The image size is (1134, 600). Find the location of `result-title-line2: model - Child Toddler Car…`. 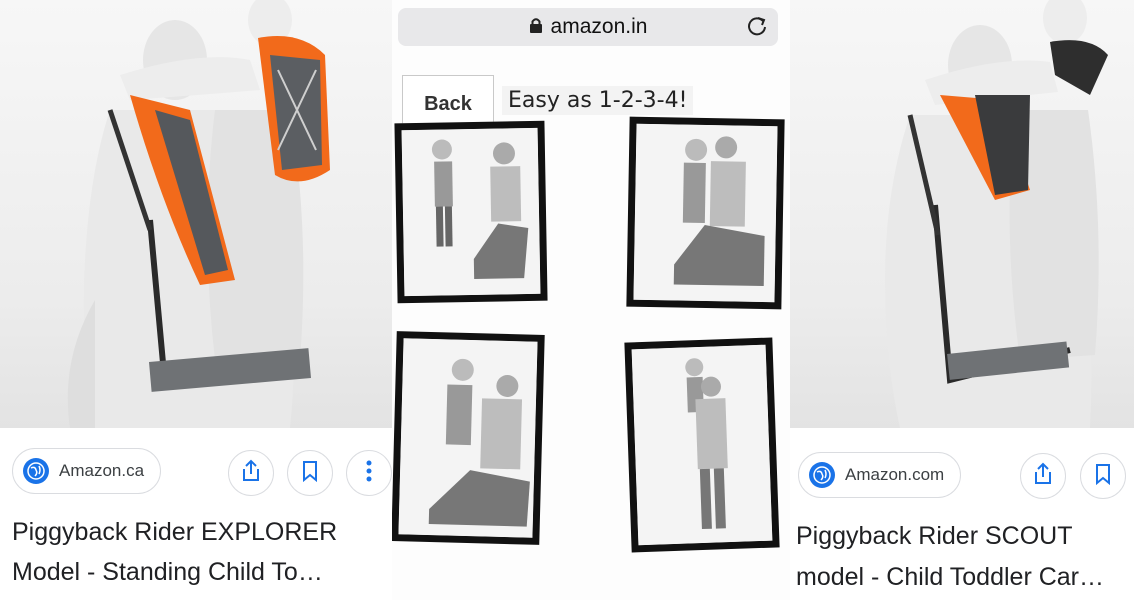

result-title-line2: model - Child Toddler Car… is located at coordinates (950, 577).